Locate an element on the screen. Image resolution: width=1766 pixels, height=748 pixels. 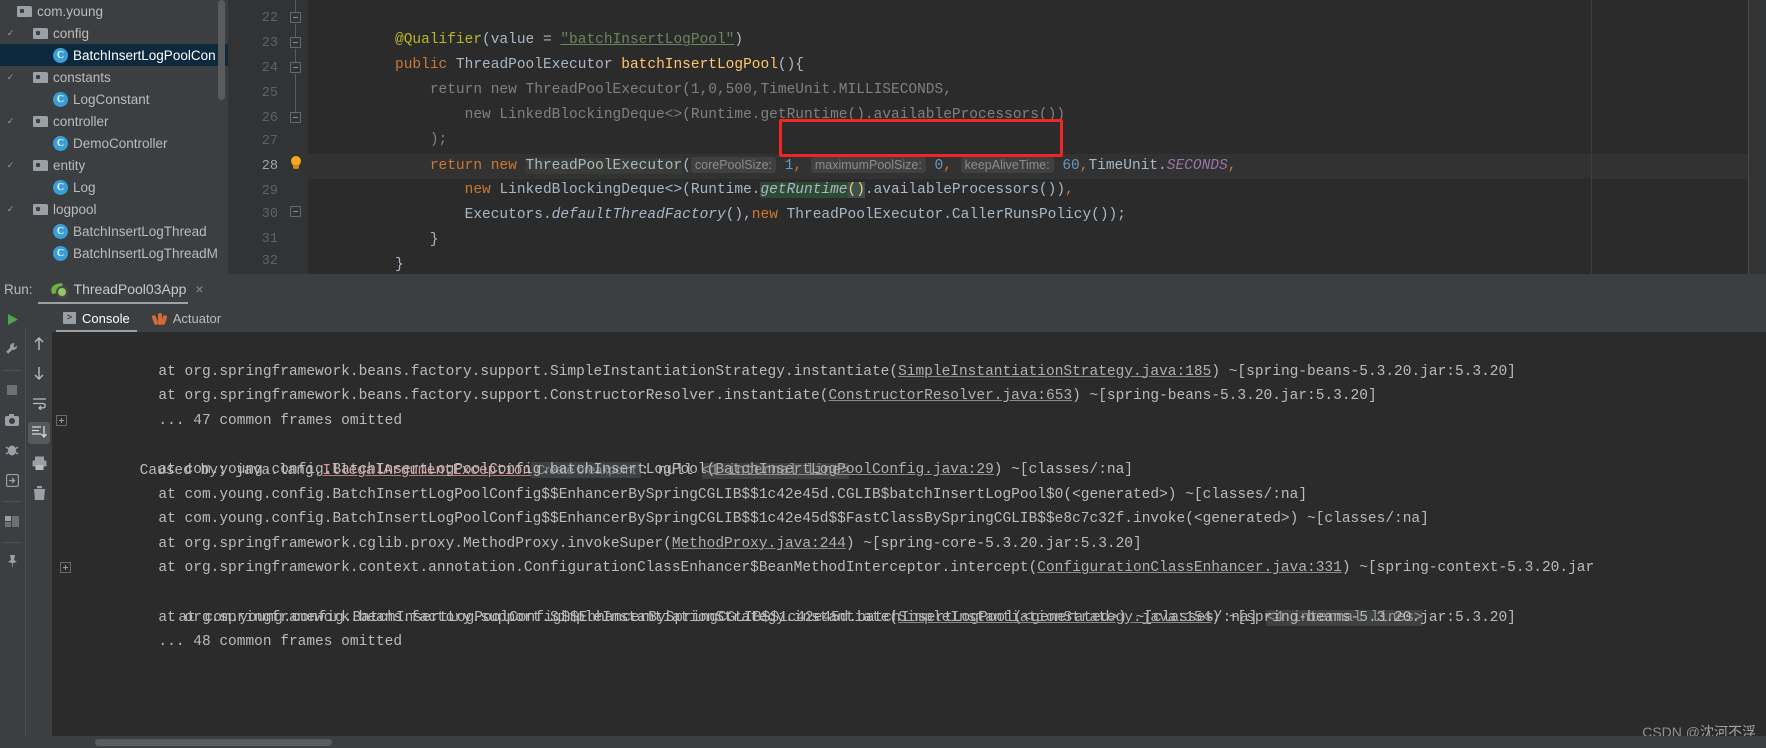
tree-item-batchinsertlogpoolconfig: C BatchInsertLogPoolCon is located at coordinates (114, 55).